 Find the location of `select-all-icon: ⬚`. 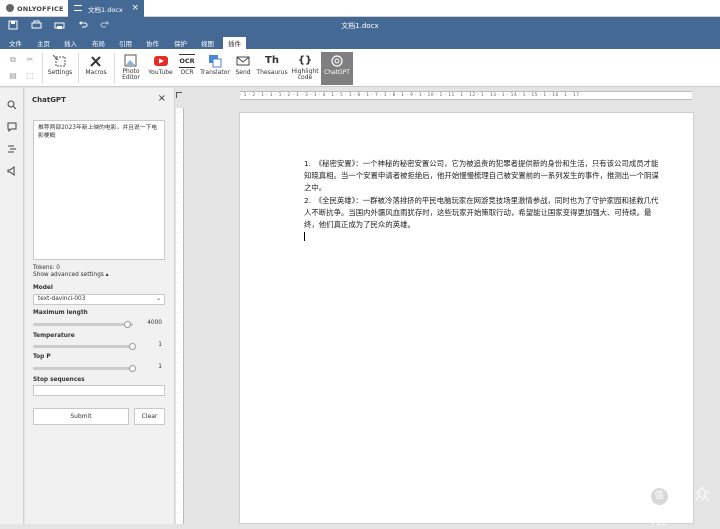

select-all-icon: ⬚ is located at coordinates (30, 76).